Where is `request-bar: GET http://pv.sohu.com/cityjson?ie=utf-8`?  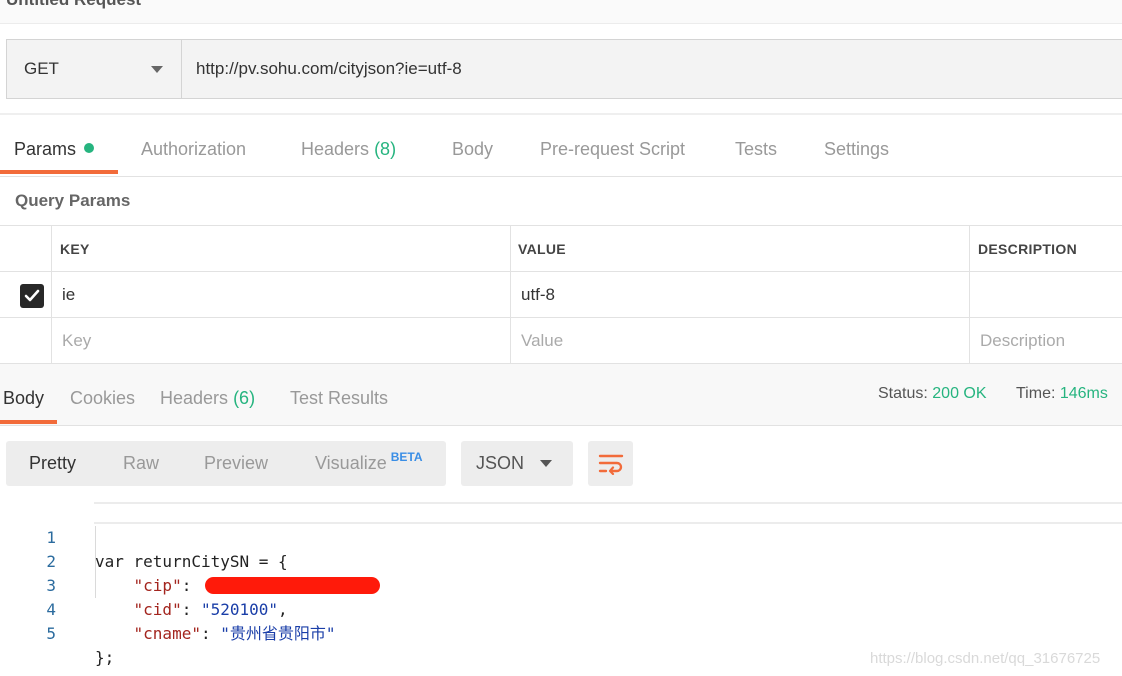
request-bar: GET http://pv.sohu.com/cityjson?ie=utf-8 is located at coordinates (564, 69).